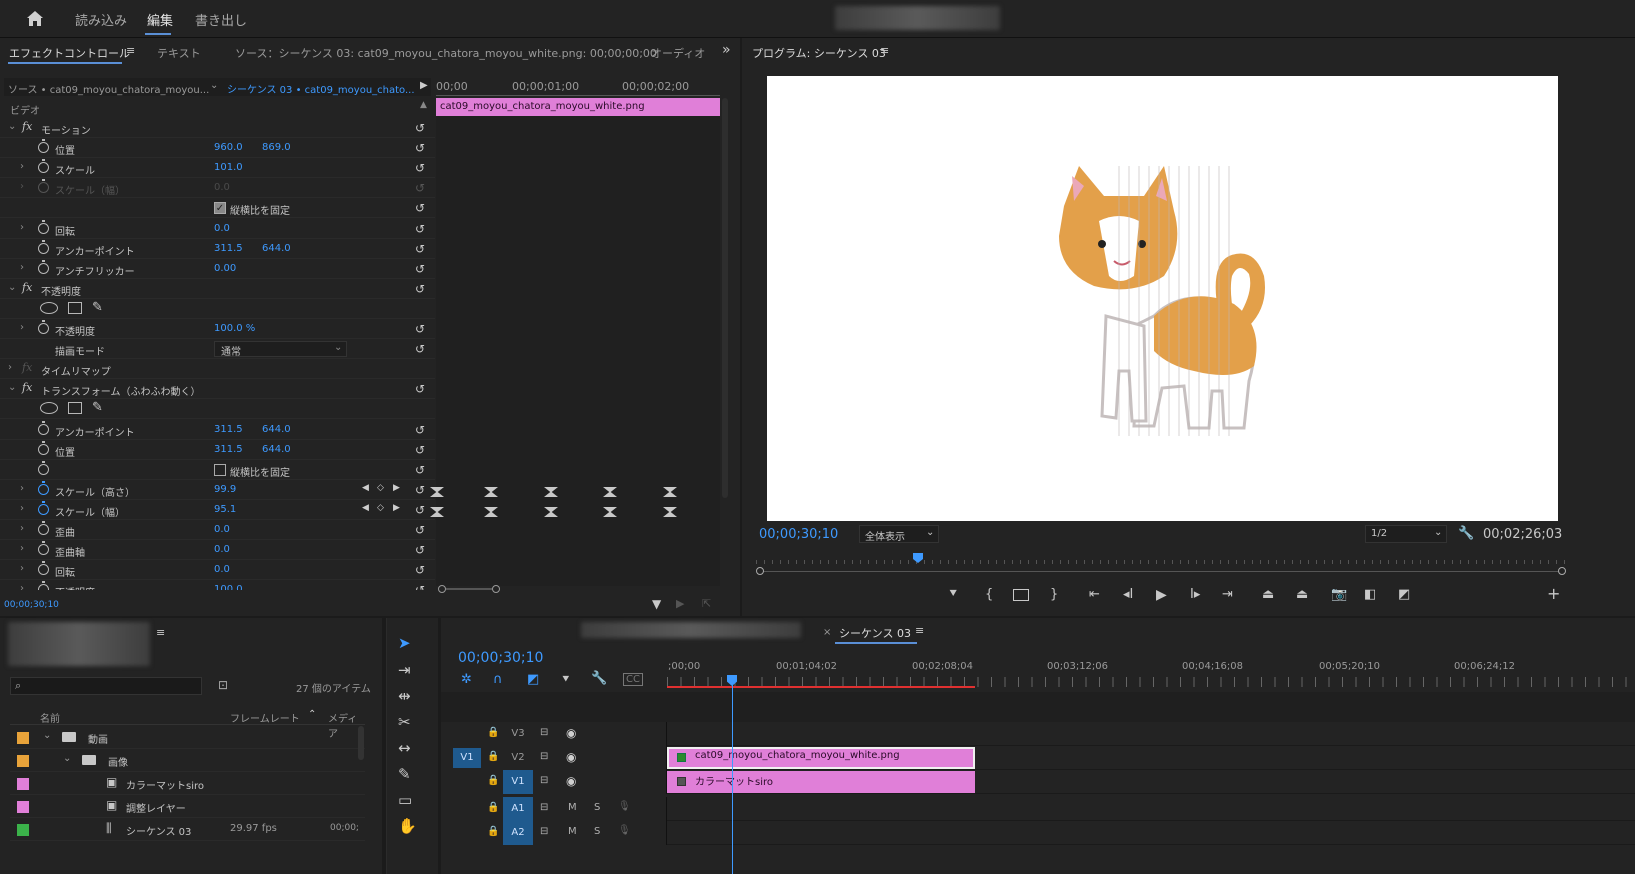  Describe the element at coordinates (827, 632) in the screenshot. I see `close-tab-icon: ×` at that location.